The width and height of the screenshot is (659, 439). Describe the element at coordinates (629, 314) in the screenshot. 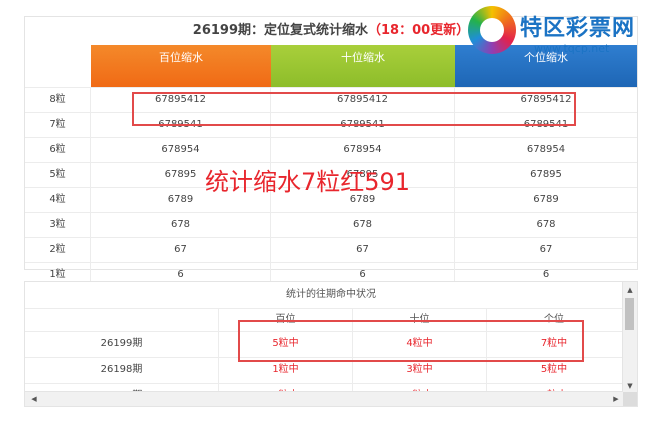

I see `scroll-thumb` at that location.